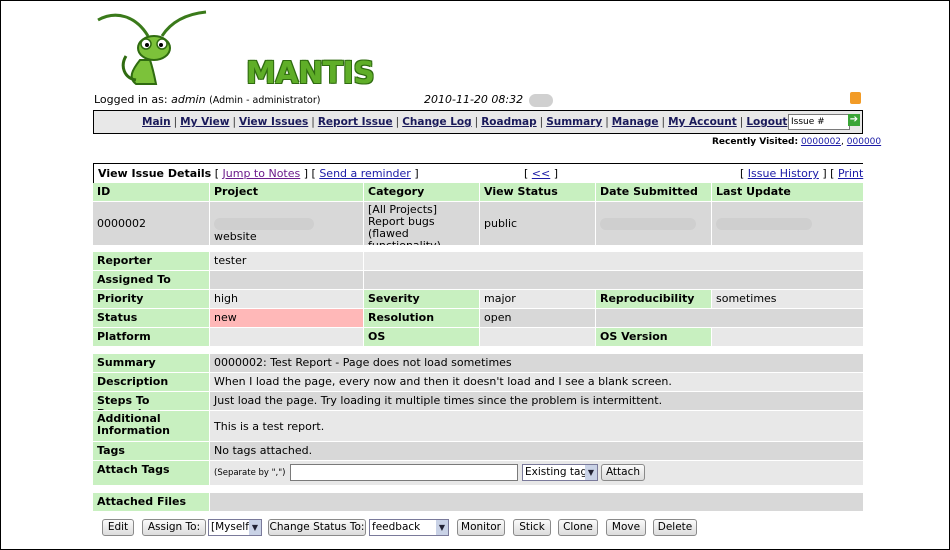 This screenshot has height=550, width=950. I want to click on existing-tags-select: Existing tags ▼, so click(560, 472).